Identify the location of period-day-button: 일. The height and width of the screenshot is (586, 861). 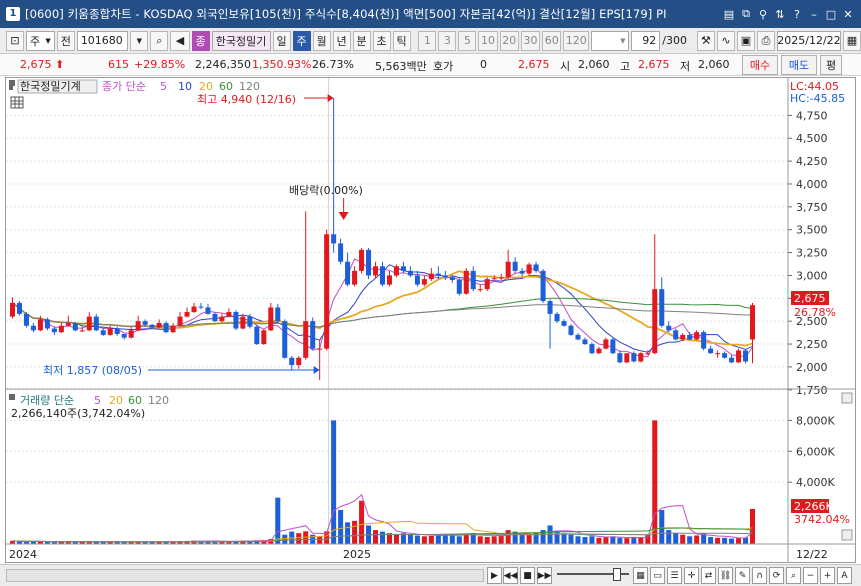
(281, 40).